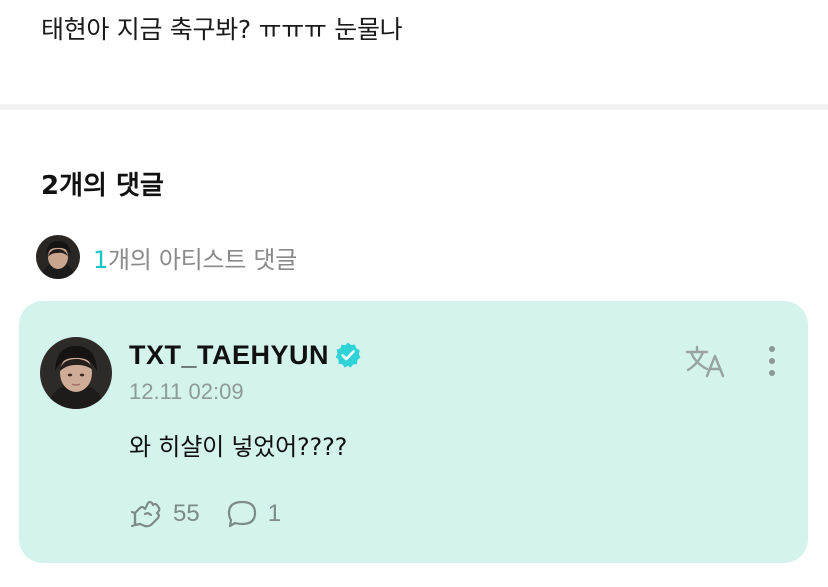  Describe the element at coordinates (76, 373) in the screenshot. I see `user-avatar` at that location.